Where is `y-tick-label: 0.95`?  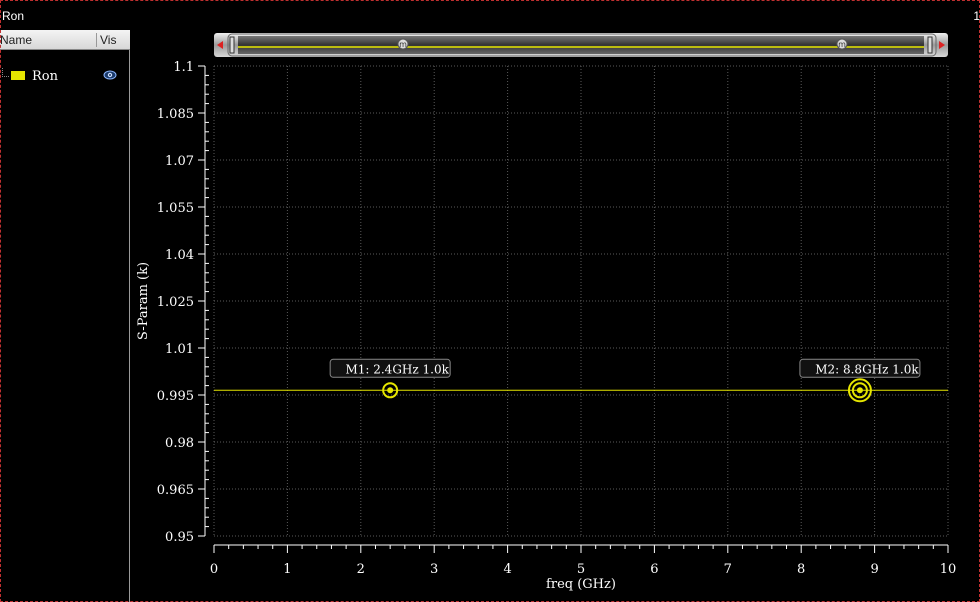 y-tick-label: 0.95 is located at coordinates (179, 537).